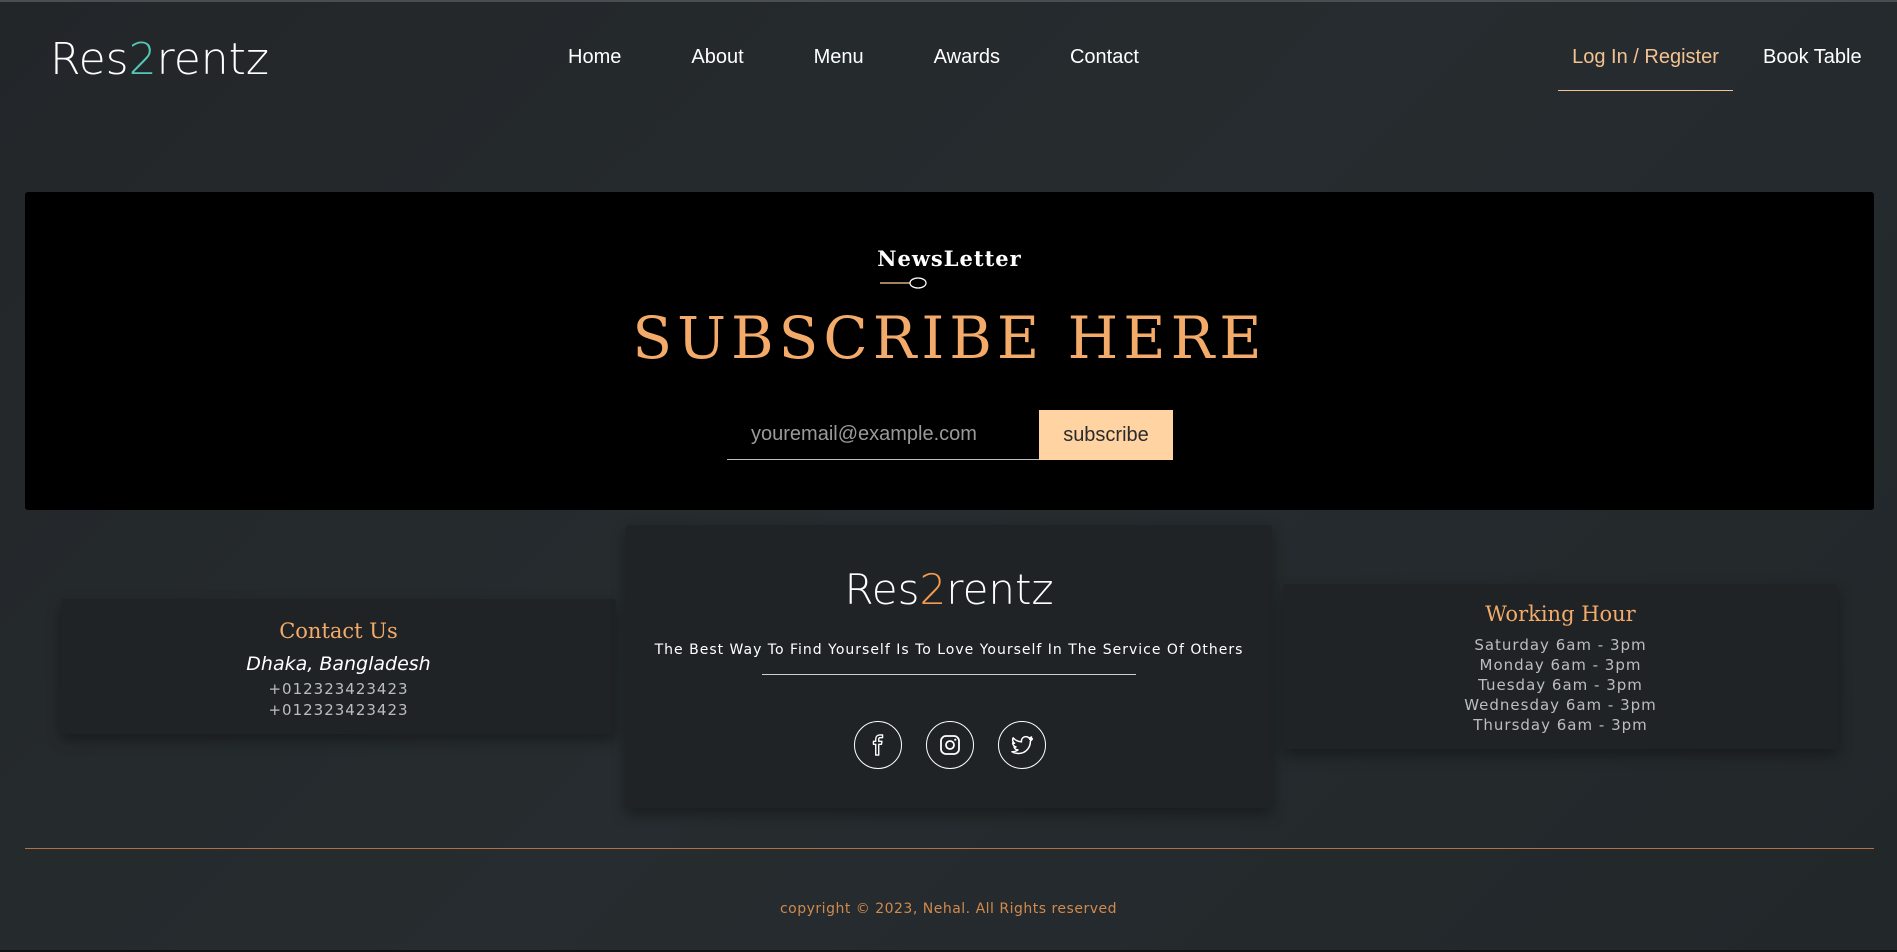 This screenshot has height=952, width=1897. I want to click on hours-item: Tuesday 6am - 3pm, so click(1560, 685).